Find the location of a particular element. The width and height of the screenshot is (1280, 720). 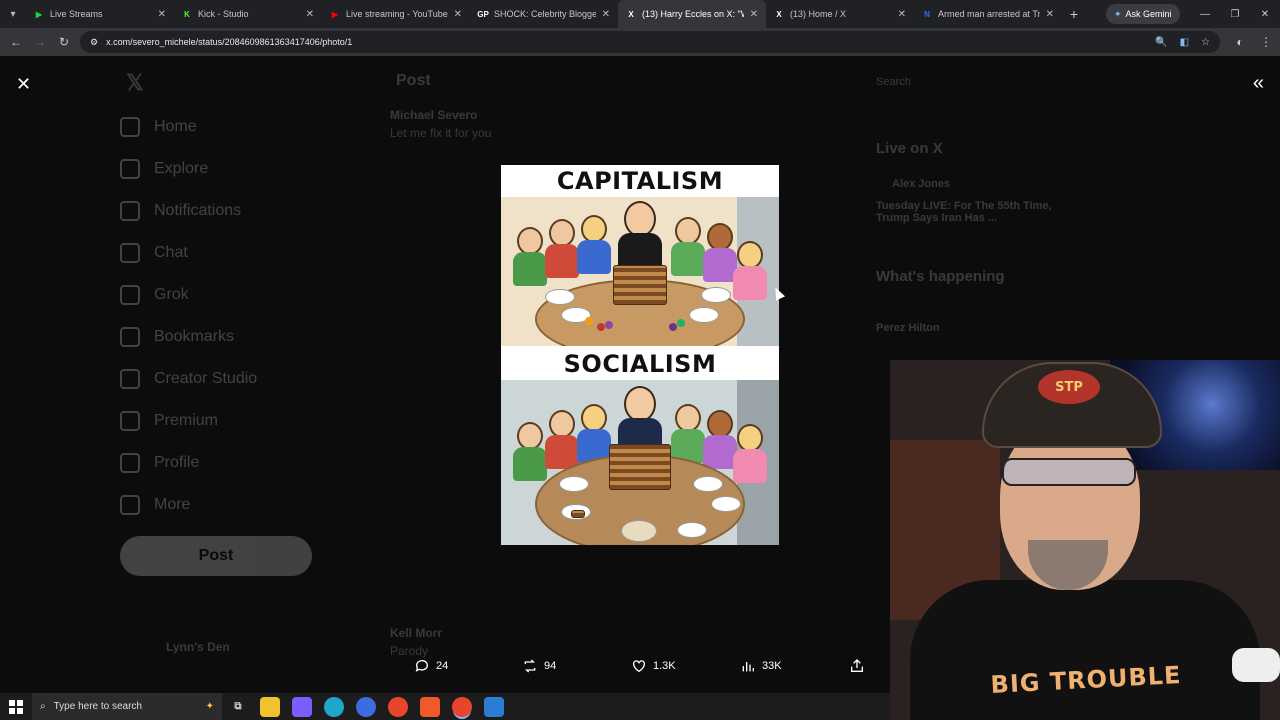

nav-item-label: Premium is located at coordinates (186, 420).